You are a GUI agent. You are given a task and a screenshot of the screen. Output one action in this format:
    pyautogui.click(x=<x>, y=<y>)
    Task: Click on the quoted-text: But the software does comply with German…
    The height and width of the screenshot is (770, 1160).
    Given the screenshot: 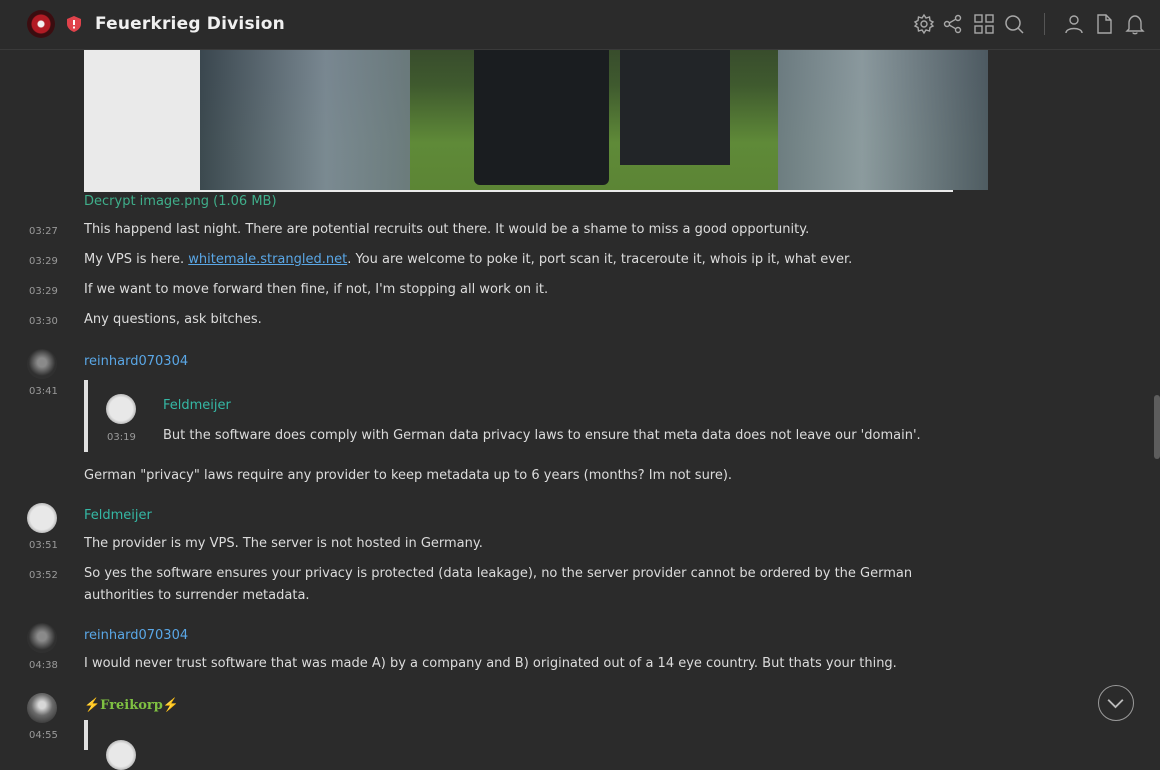 What is the action you would take?
    pyautogui.click(x=542, y=435)
    